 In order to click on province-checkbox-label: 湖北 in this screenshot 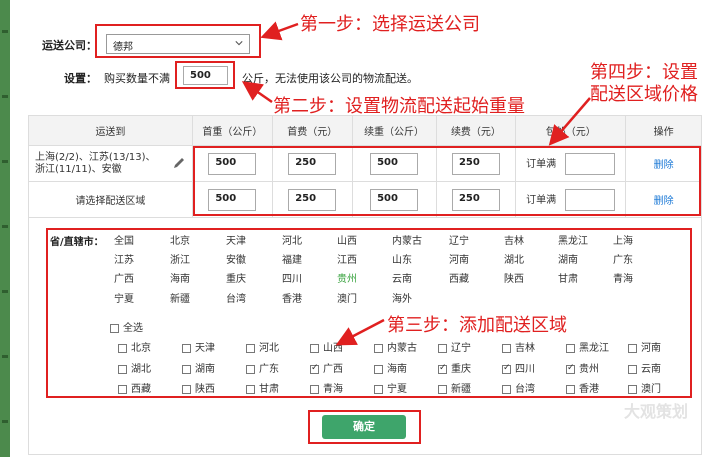, I will do `click(141, 369)`.